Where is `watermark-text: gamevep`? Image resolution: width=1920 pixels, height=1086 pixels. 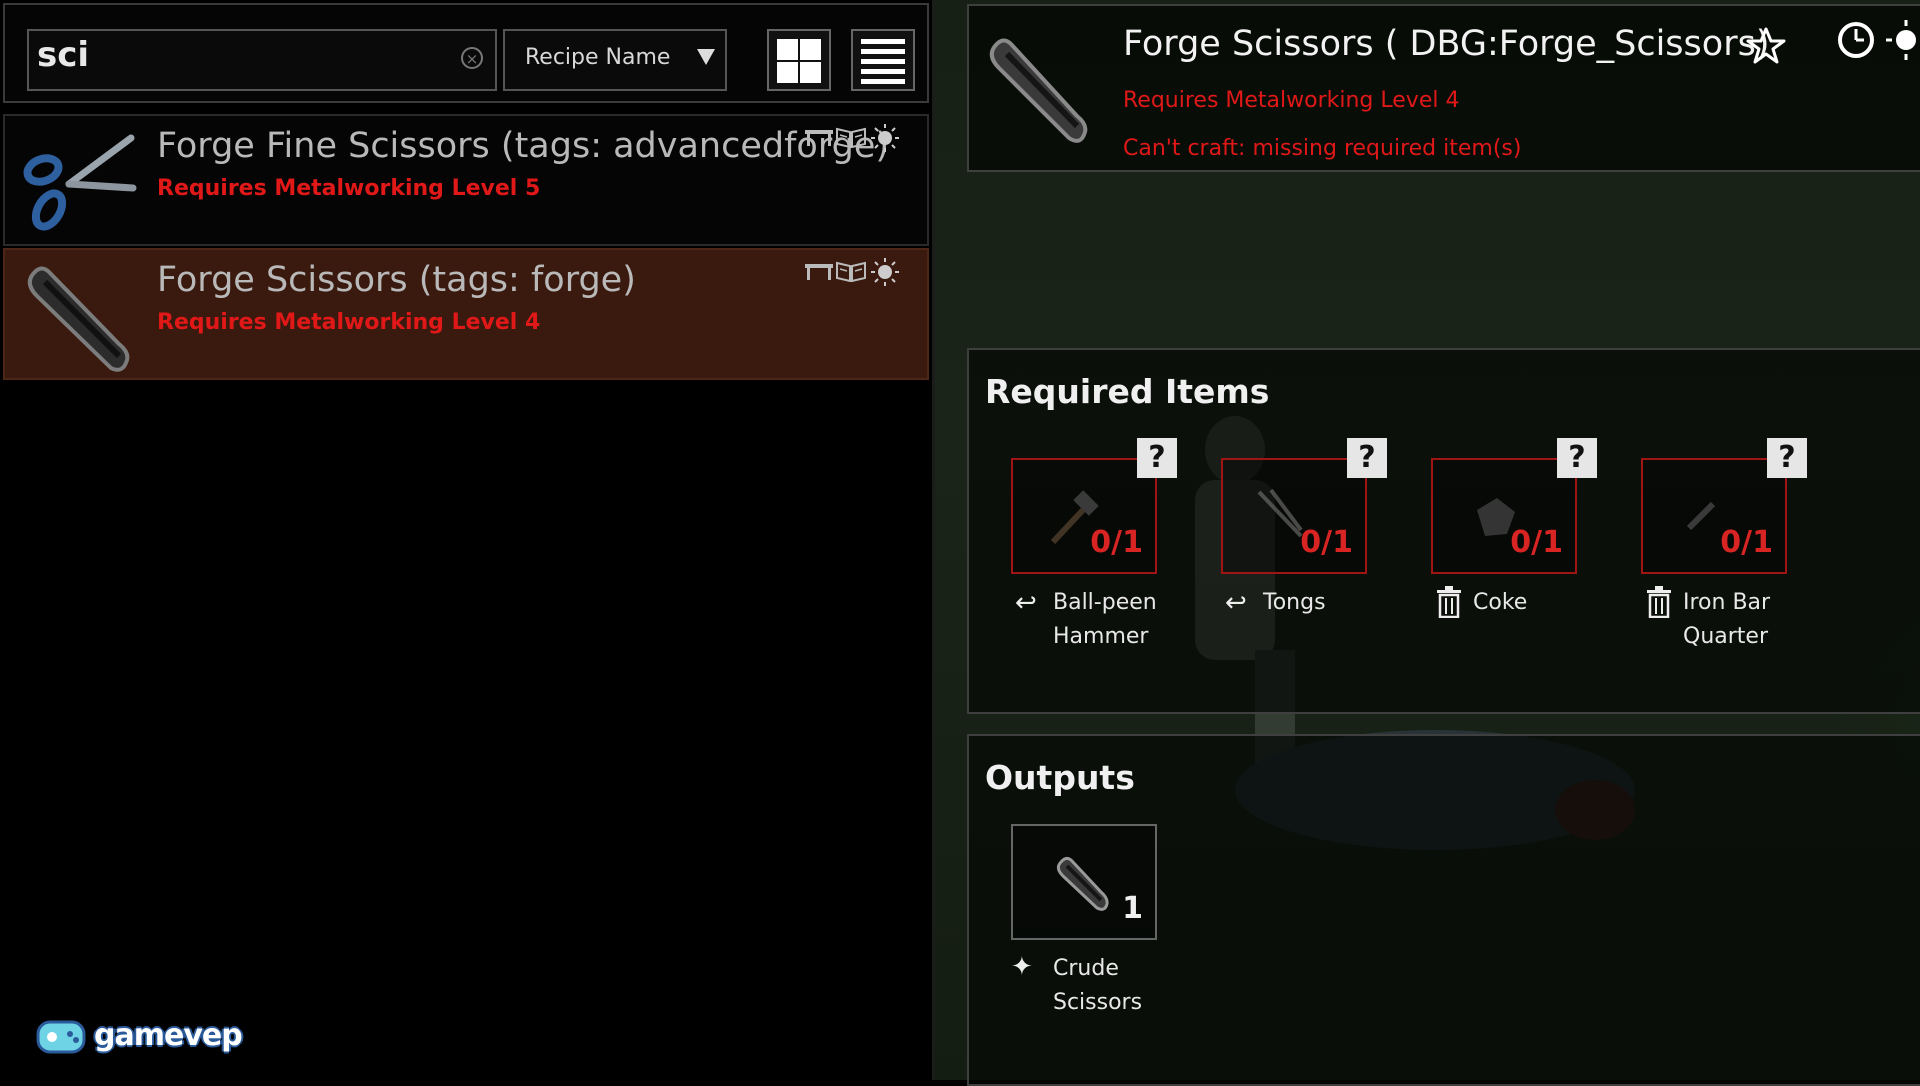 watermark-text: gamevep is located at coordinates (168, 1035).